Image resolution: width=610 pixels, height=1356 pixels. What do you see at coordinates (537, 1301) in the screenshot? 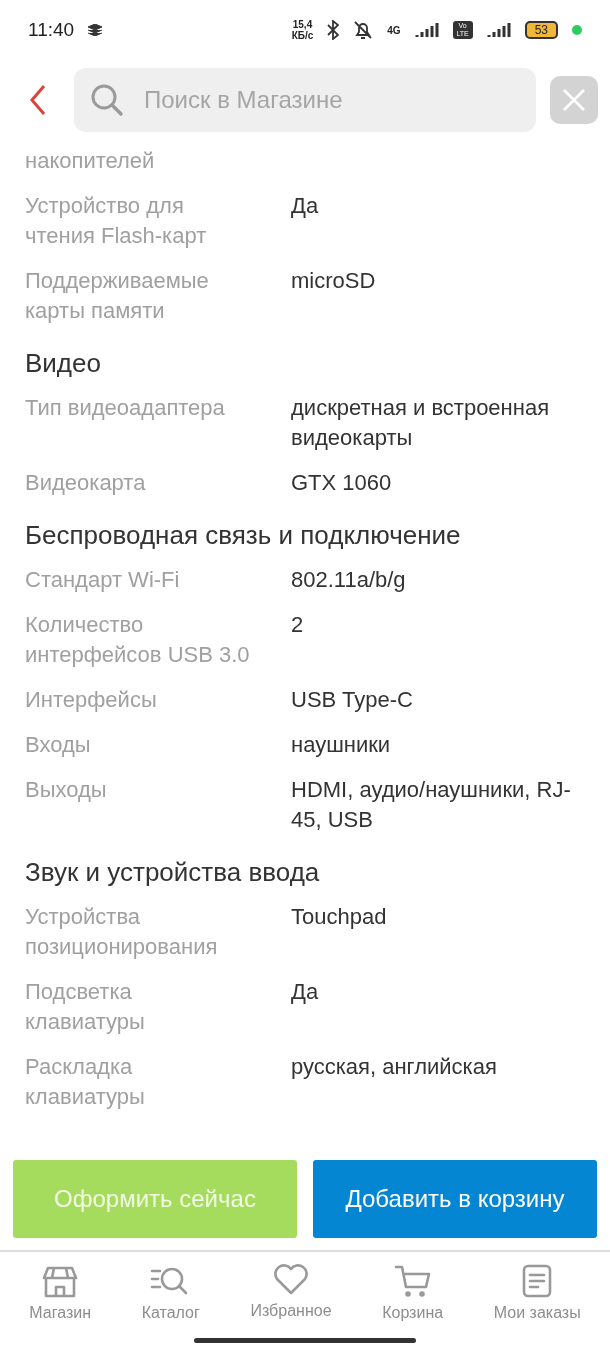
I see `nav-tab: Мои заказы` at bounding box center [537, 1301].